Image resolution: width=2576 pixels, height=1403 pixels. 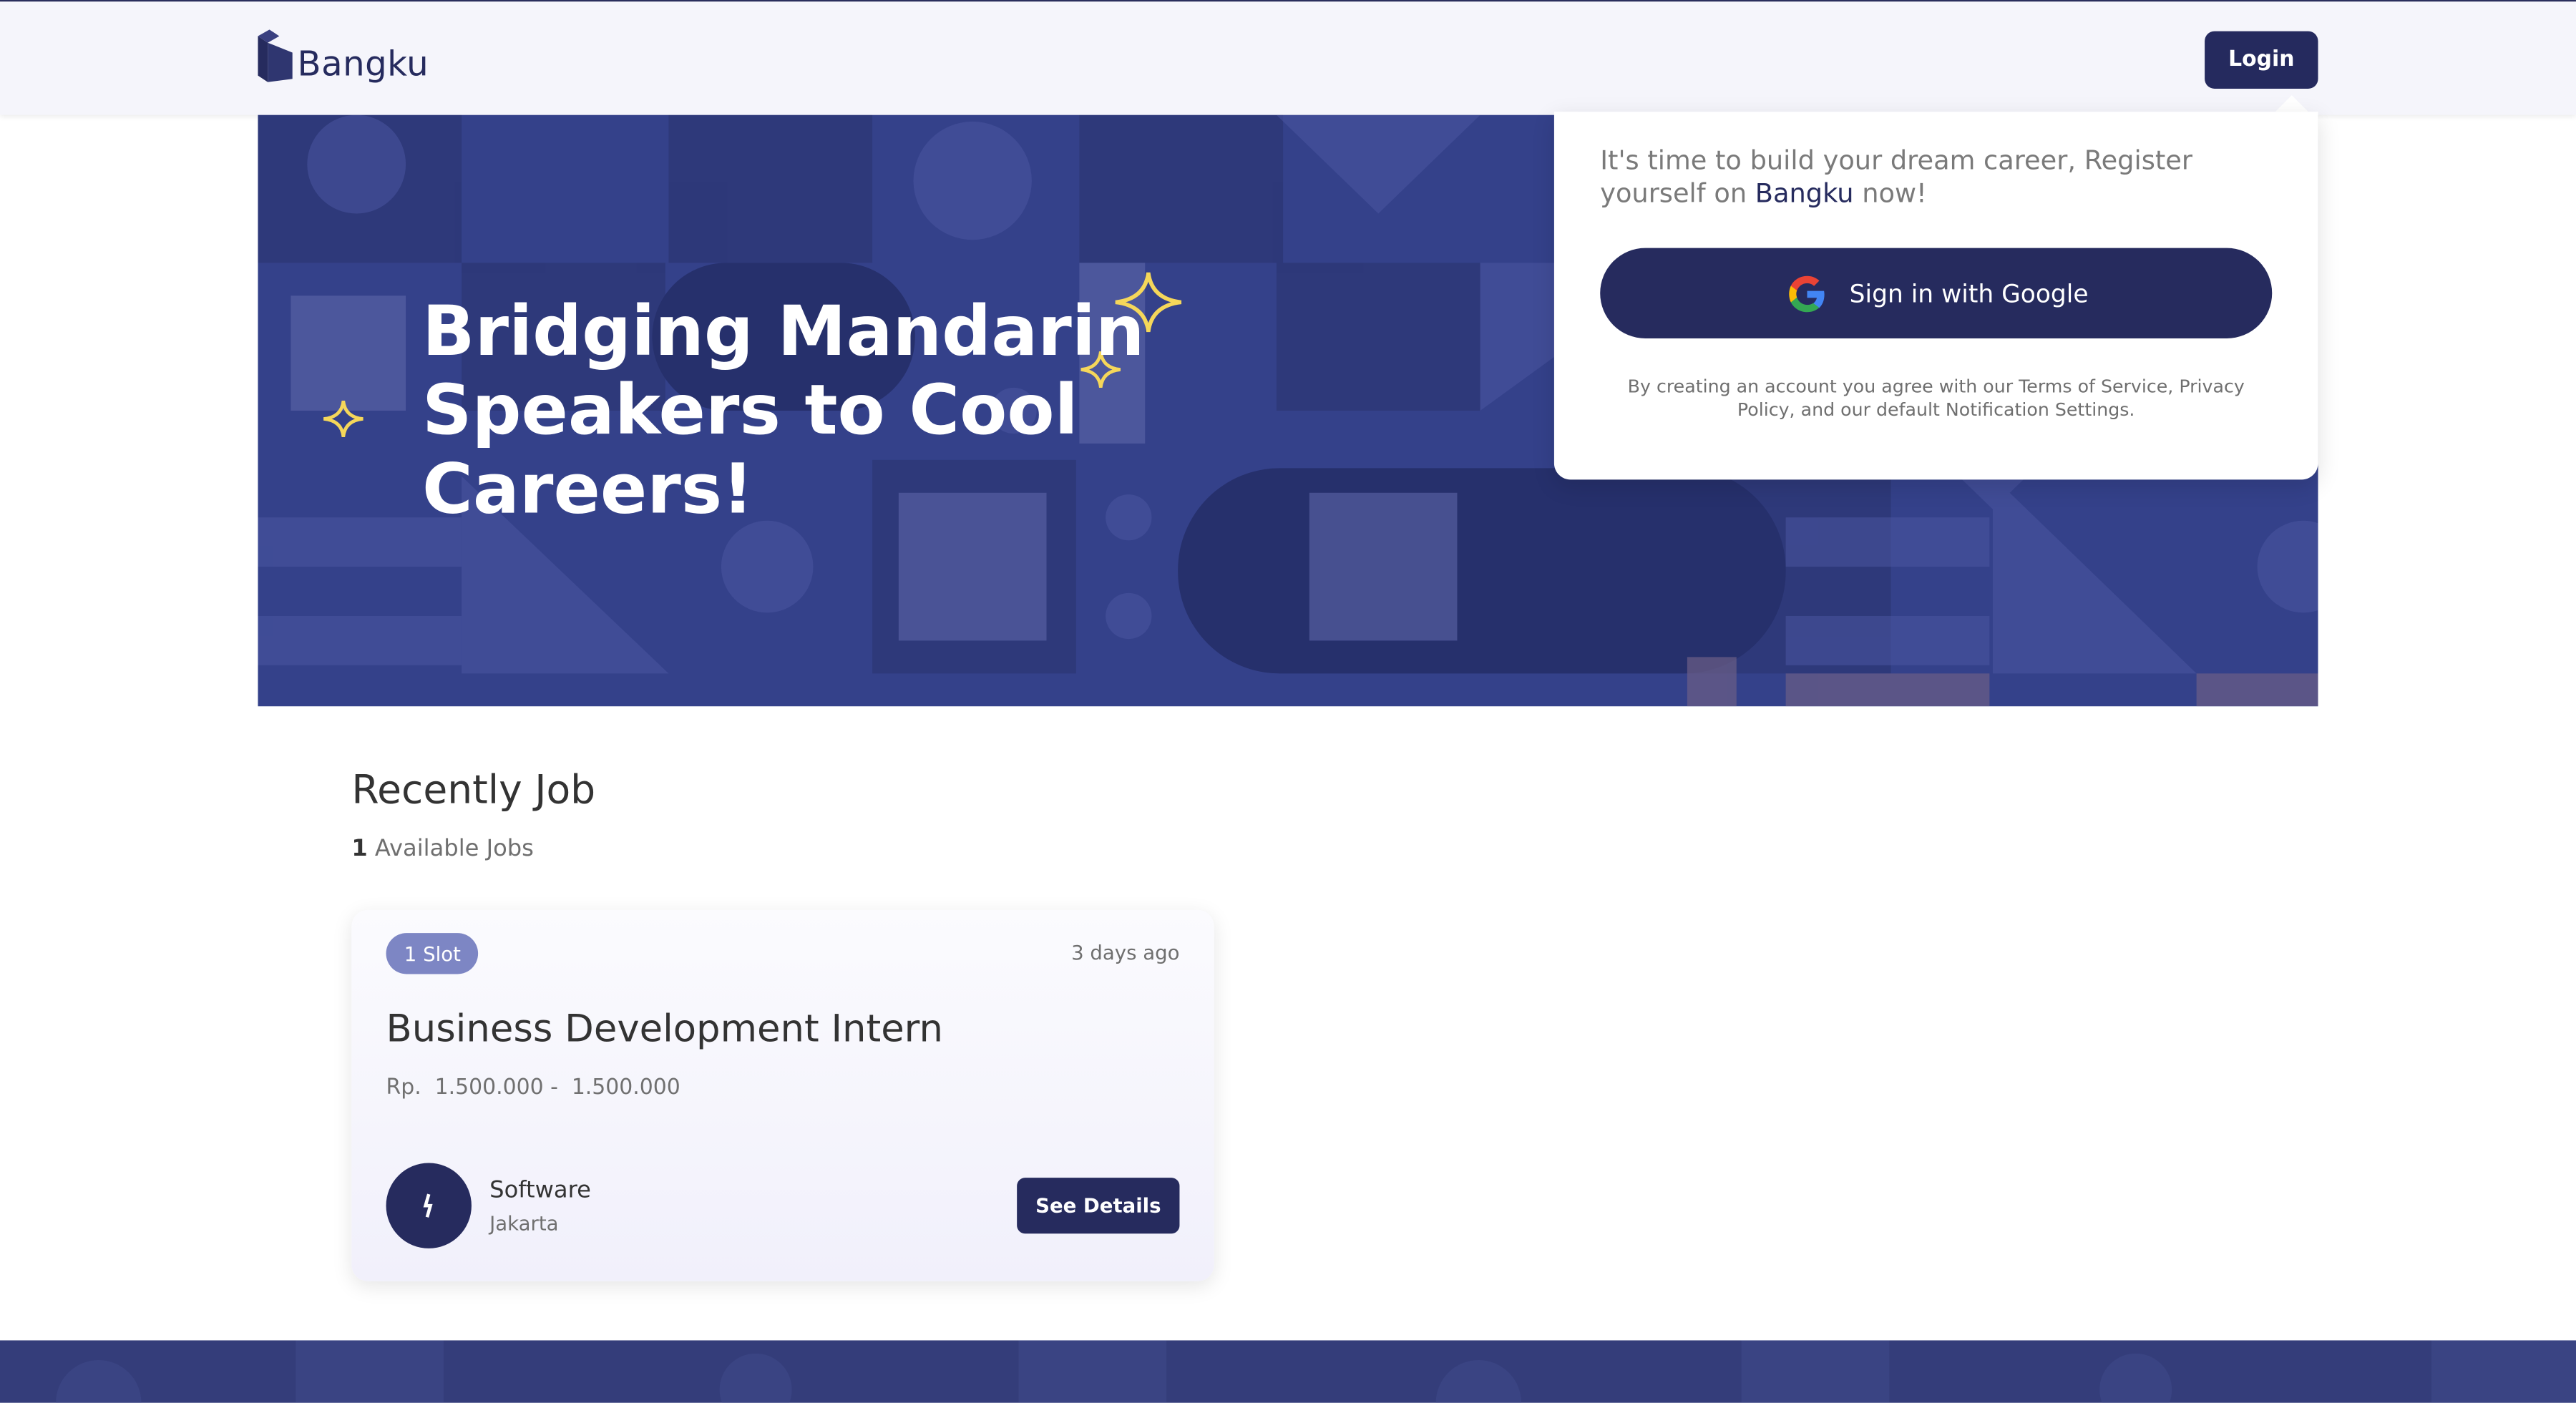 I want to click on brand-logo: Bangku, so click(x=346, y=59).